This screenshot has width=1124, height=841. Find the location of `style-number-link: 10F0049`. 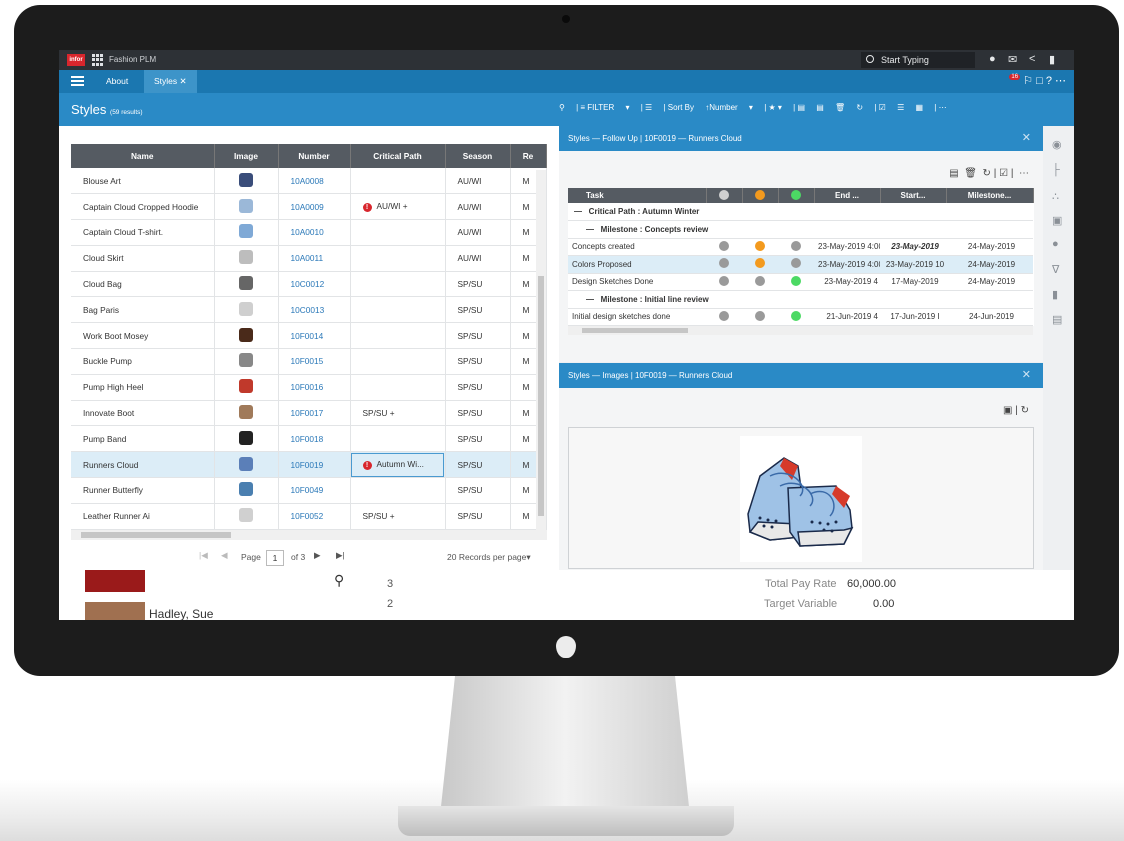

style-number-link: 10F0049 is located at coordinates (314, 490).